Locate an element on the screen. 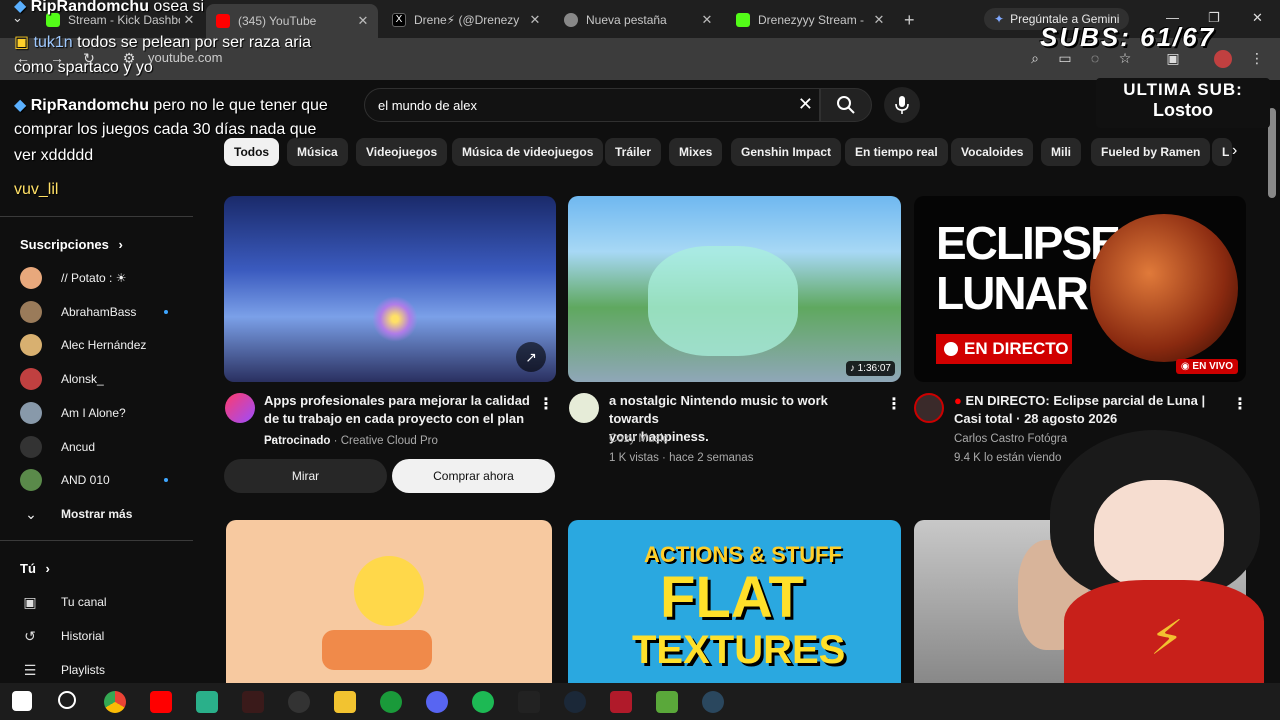 The width and height of the screenshot is (1280, 720). creative-cloud-avatar is located at coordinates (240, 408).